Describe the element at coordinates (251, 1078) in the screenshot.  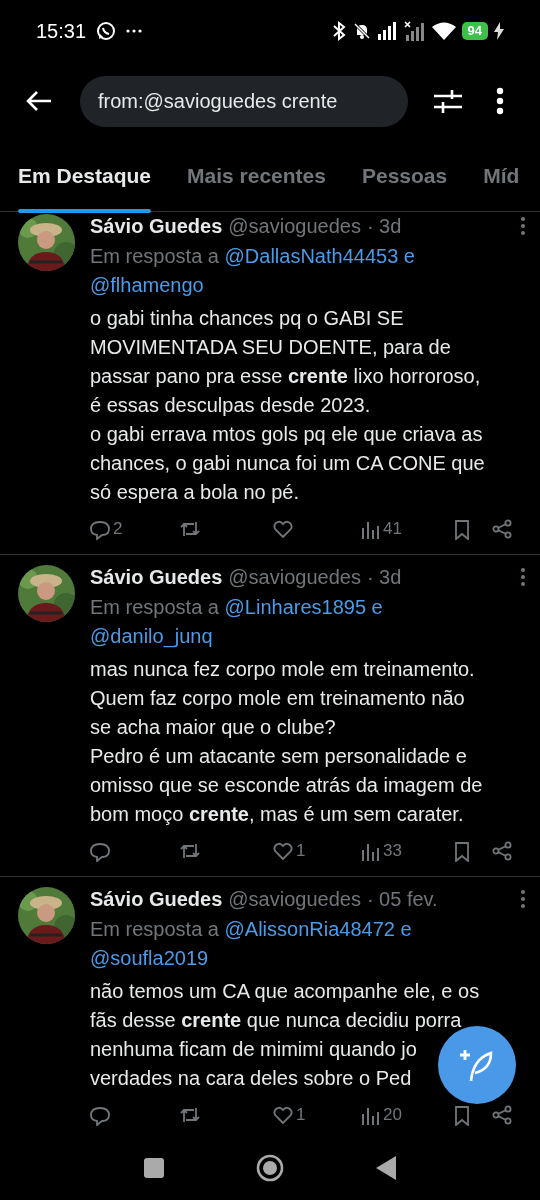
I see `post-text-line: verdades na cara deles sobre o Ped` at that location.